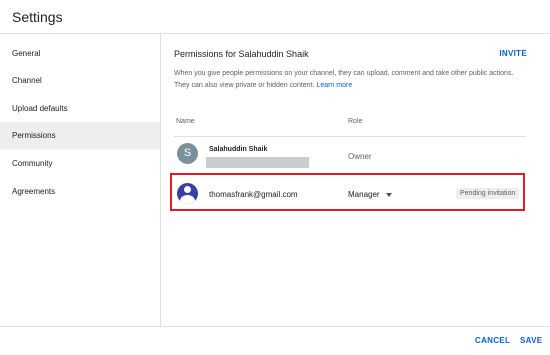 The width and height of the screenshot is (550, 355). What do you see at coordinates (531, 340) in the screenshot?
I see `save-button: SAVE` at bounding box center [531, 340].